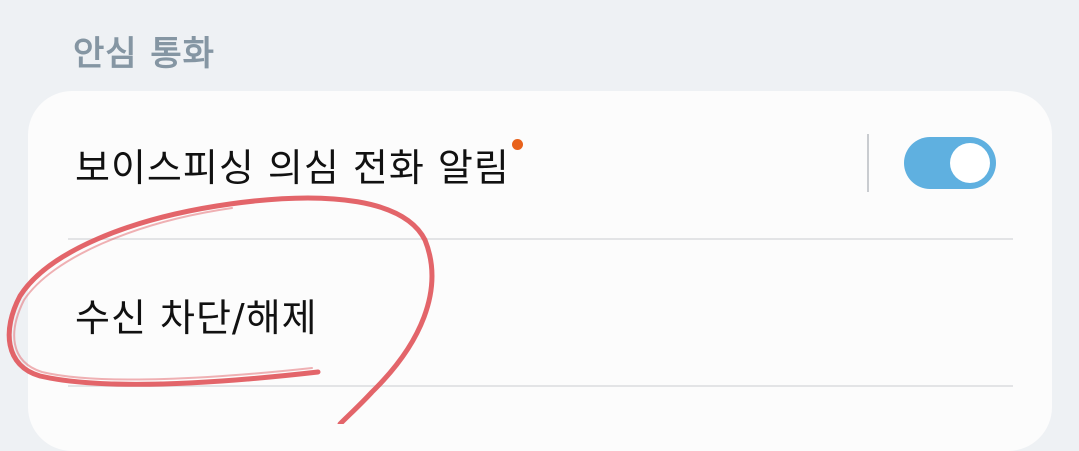  I want to click on block-unblock-calls-row: 수신 차단/해제, so click(196, 314).